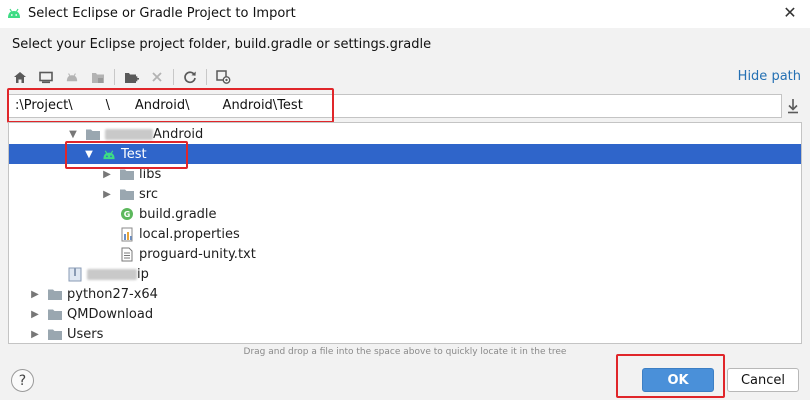  I want to click on delete-icon, so click(157, 77).